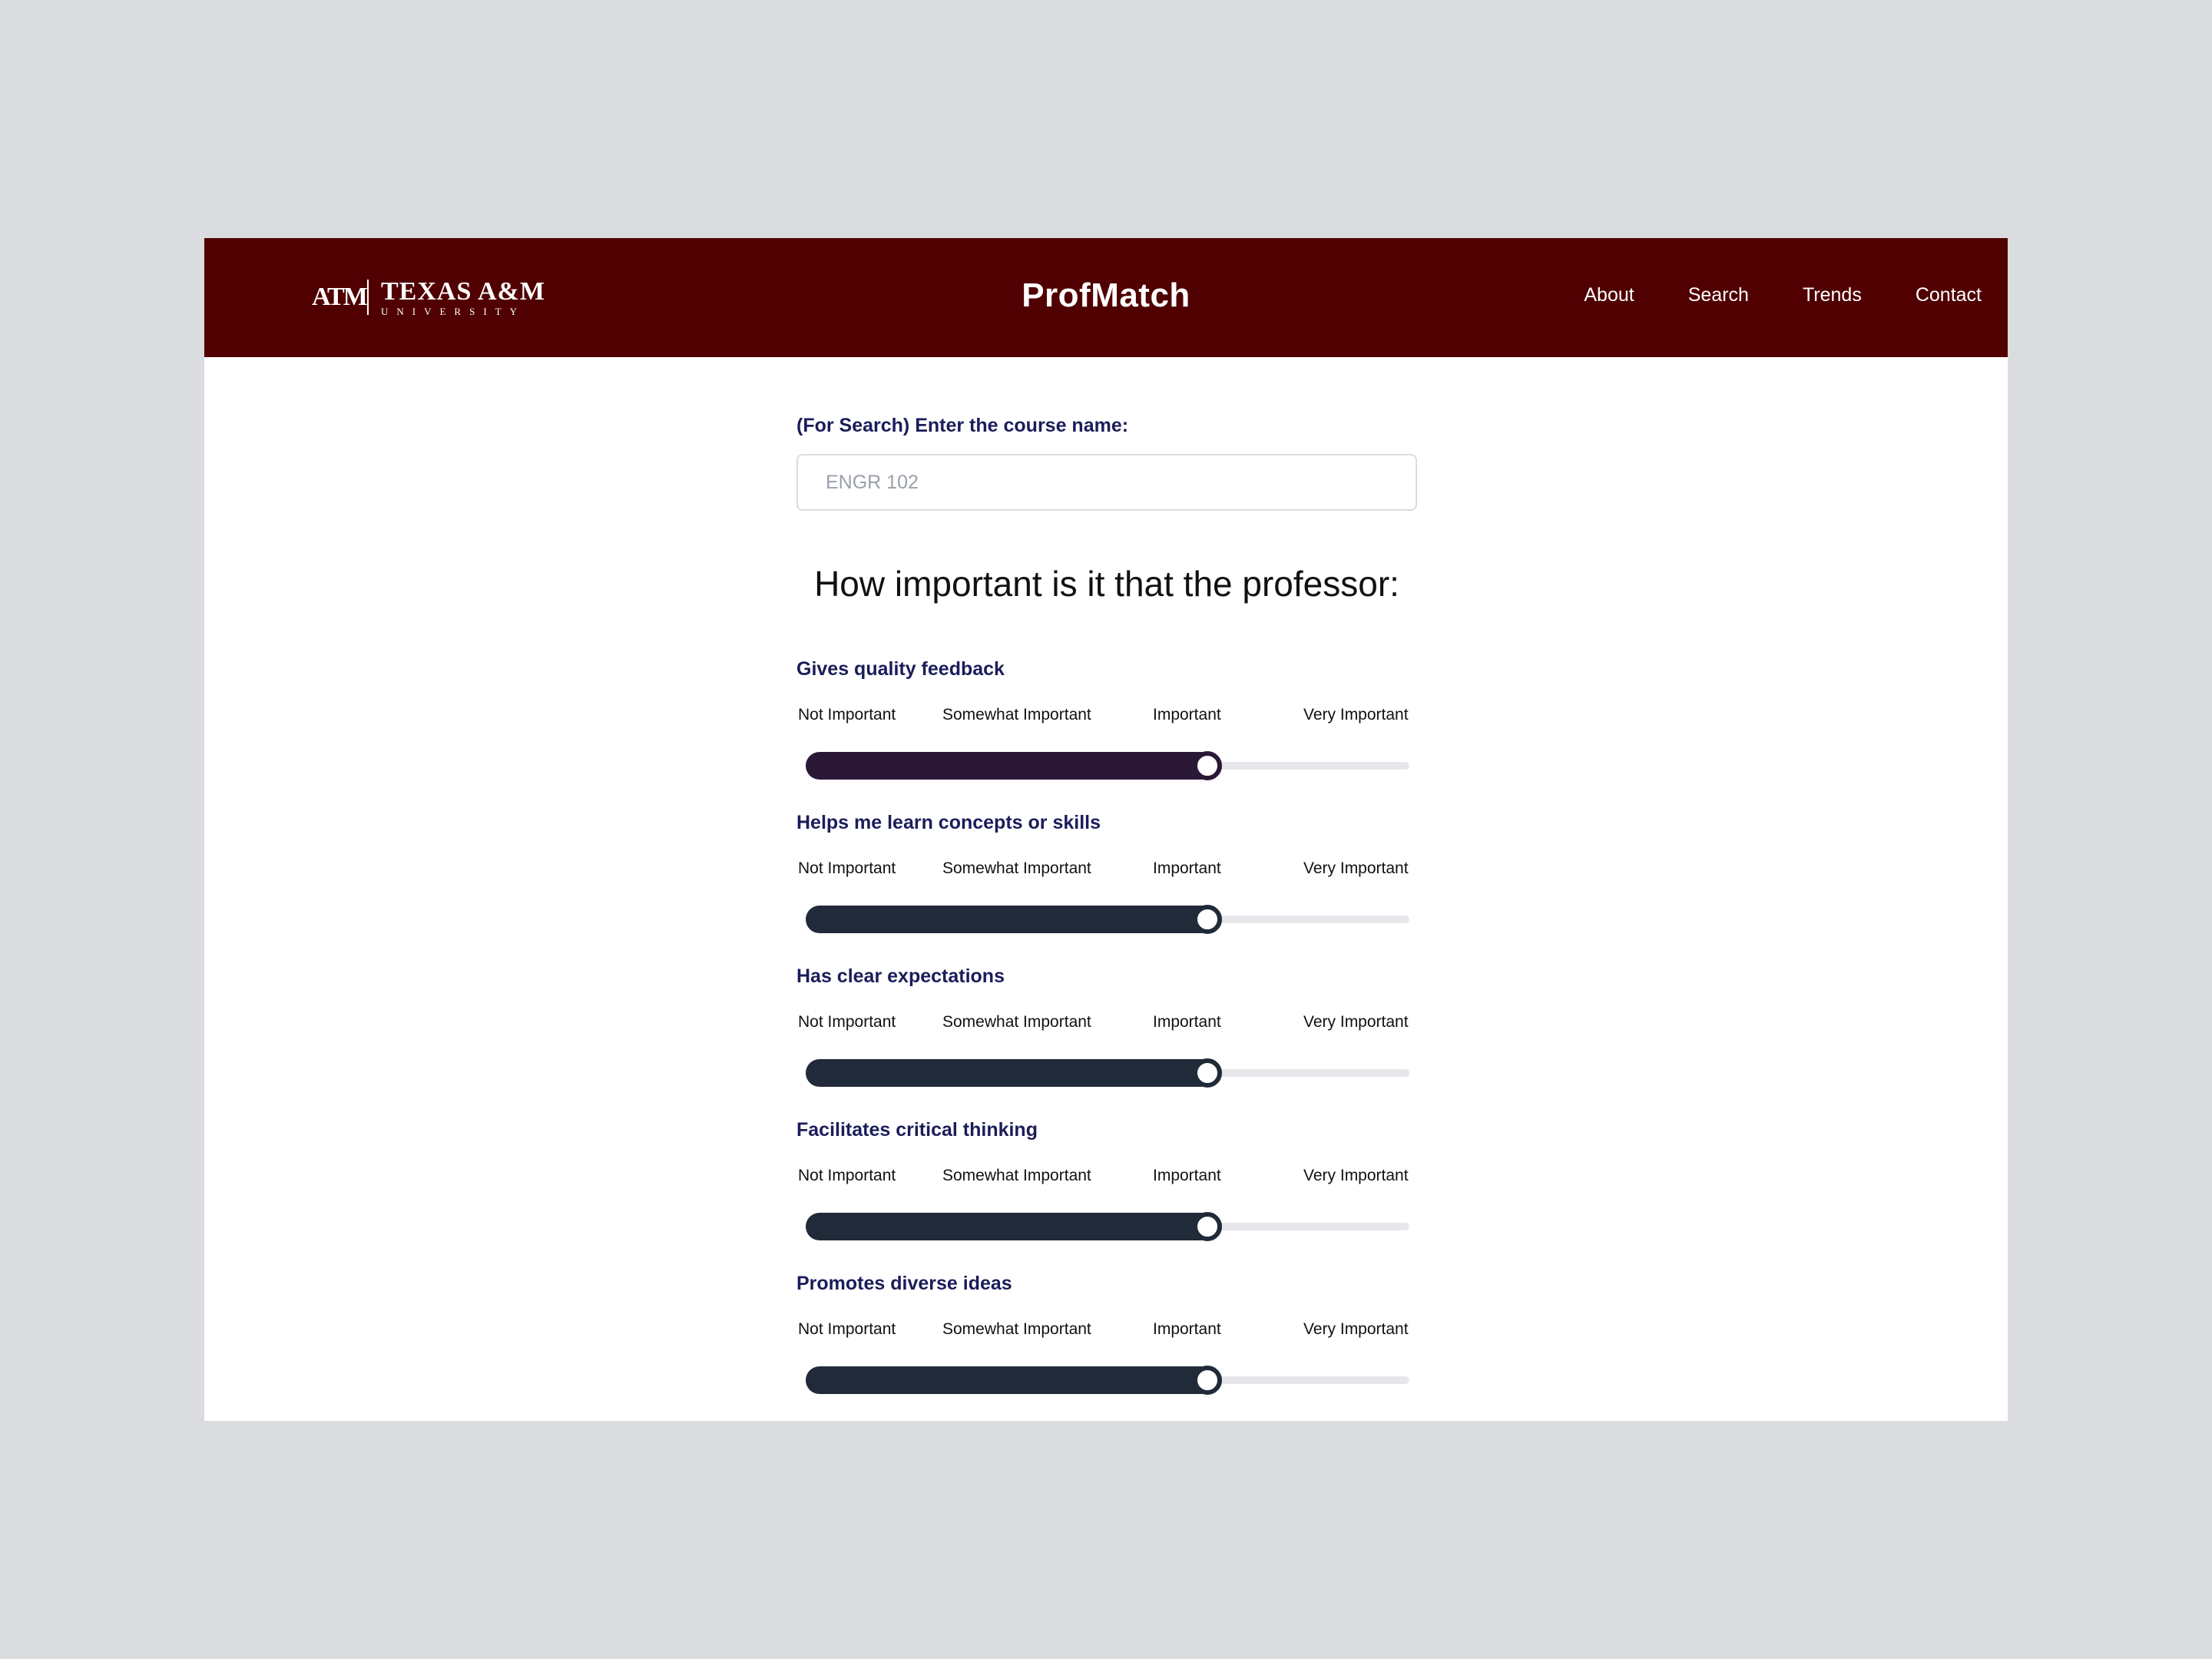 This screenshot has height=1659, width=2212. What do you see at coordinates (1833, 295) in the screenshot?
I see `nav-trends: Trends` at bounding box center [1833, 295].